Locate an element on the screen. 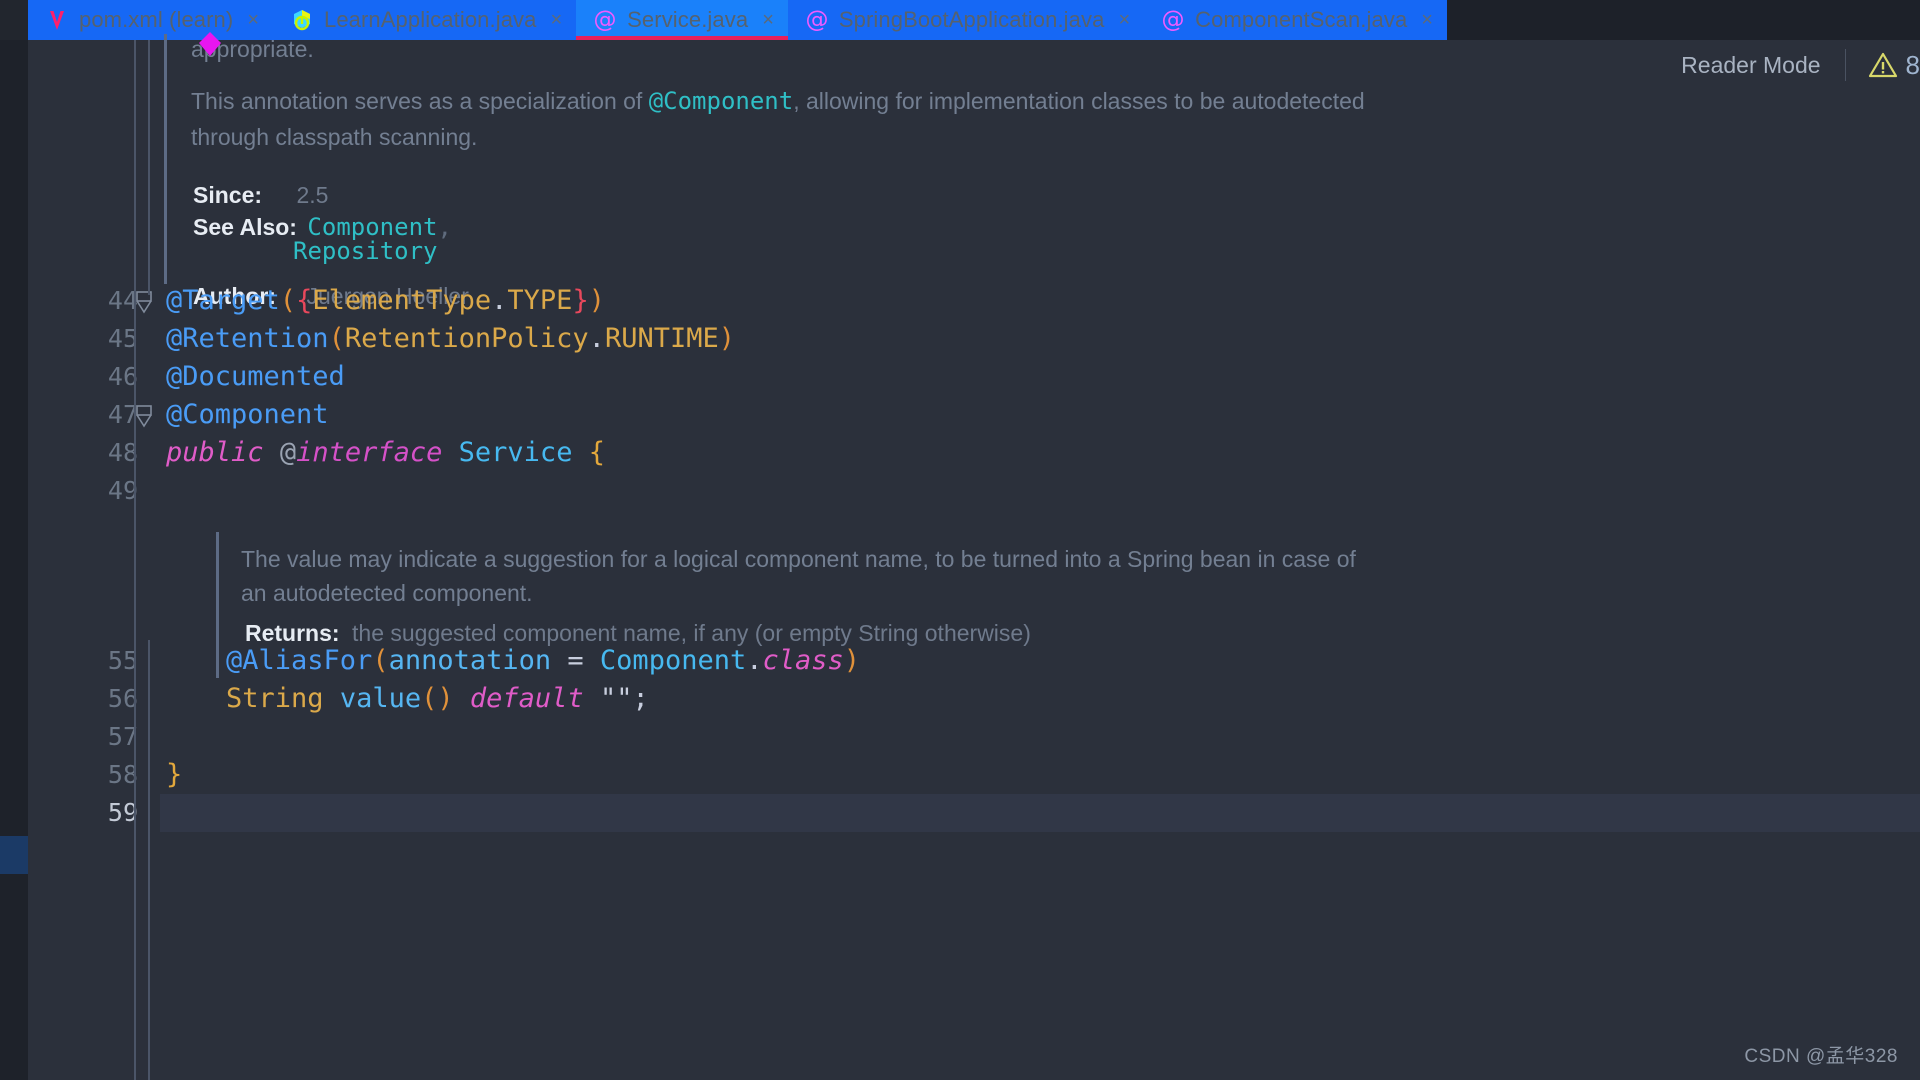 The image size is (1920, 1080). token-service: Service is located at coordinates (515, 452).